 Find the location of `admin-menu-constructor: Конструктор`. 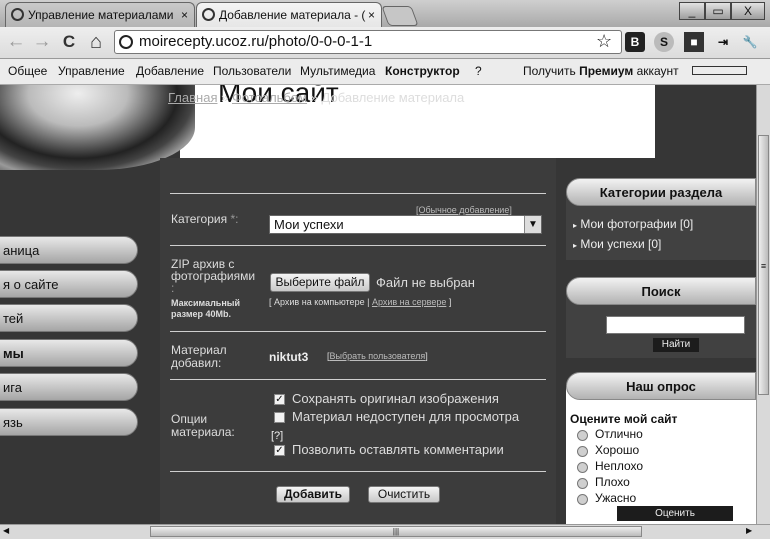

admin-menu-constructor: Конструктор is located at coordinates (422, 71).